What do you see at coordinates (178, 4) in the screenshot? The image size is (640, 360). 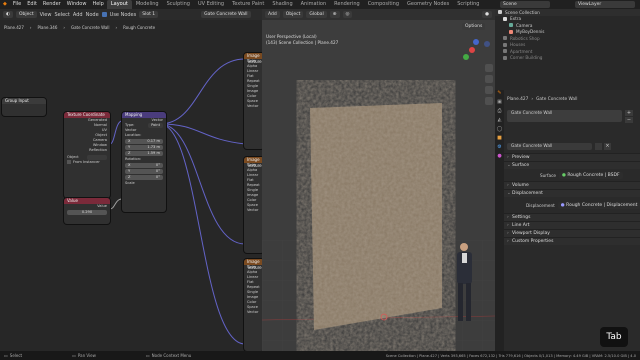 I see `workspace-tab-sculpting: Sculpting` at bounding box center [178, 4].